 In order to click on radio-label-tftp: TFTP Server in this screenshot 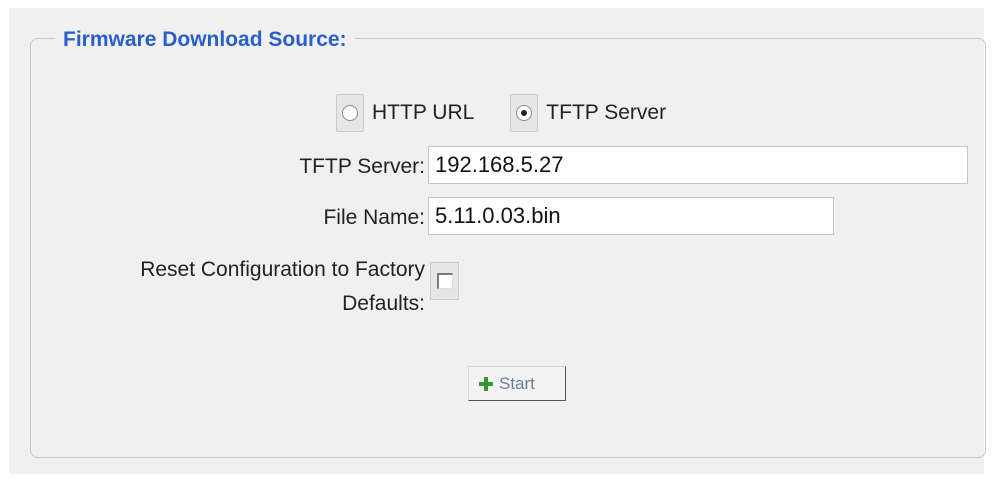, I will do `click(606, 113)`.